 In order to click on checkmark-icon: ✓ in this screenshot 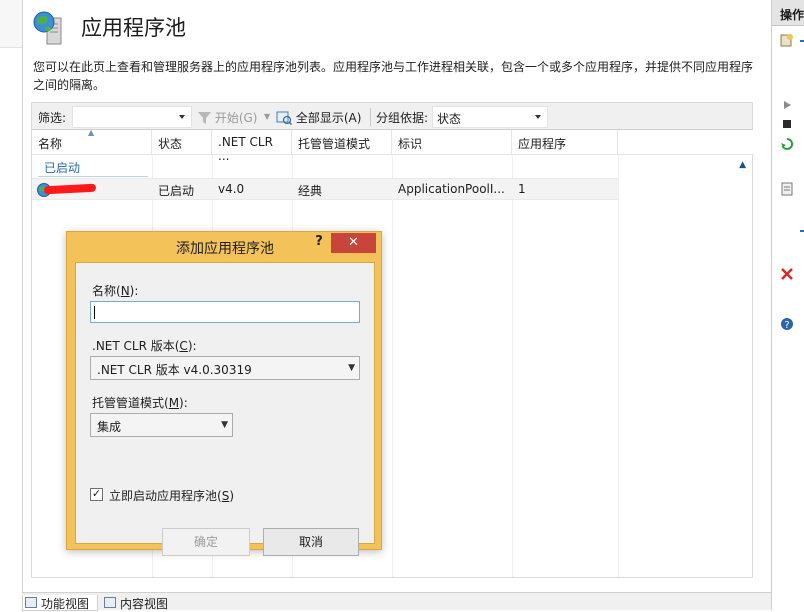, I will do `click(96, 493)`.